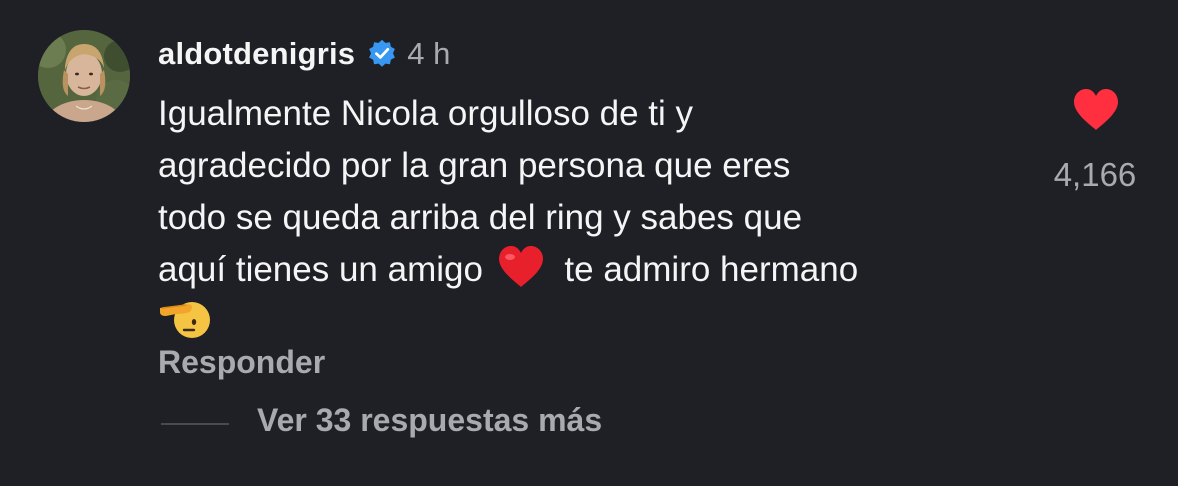 The image size is (1178, 486). What do you see at coordinates (429, 420) in the screenshot?
I see `view-replies-button: Ver 33 respuestas más` at bounding box center [429, 420].